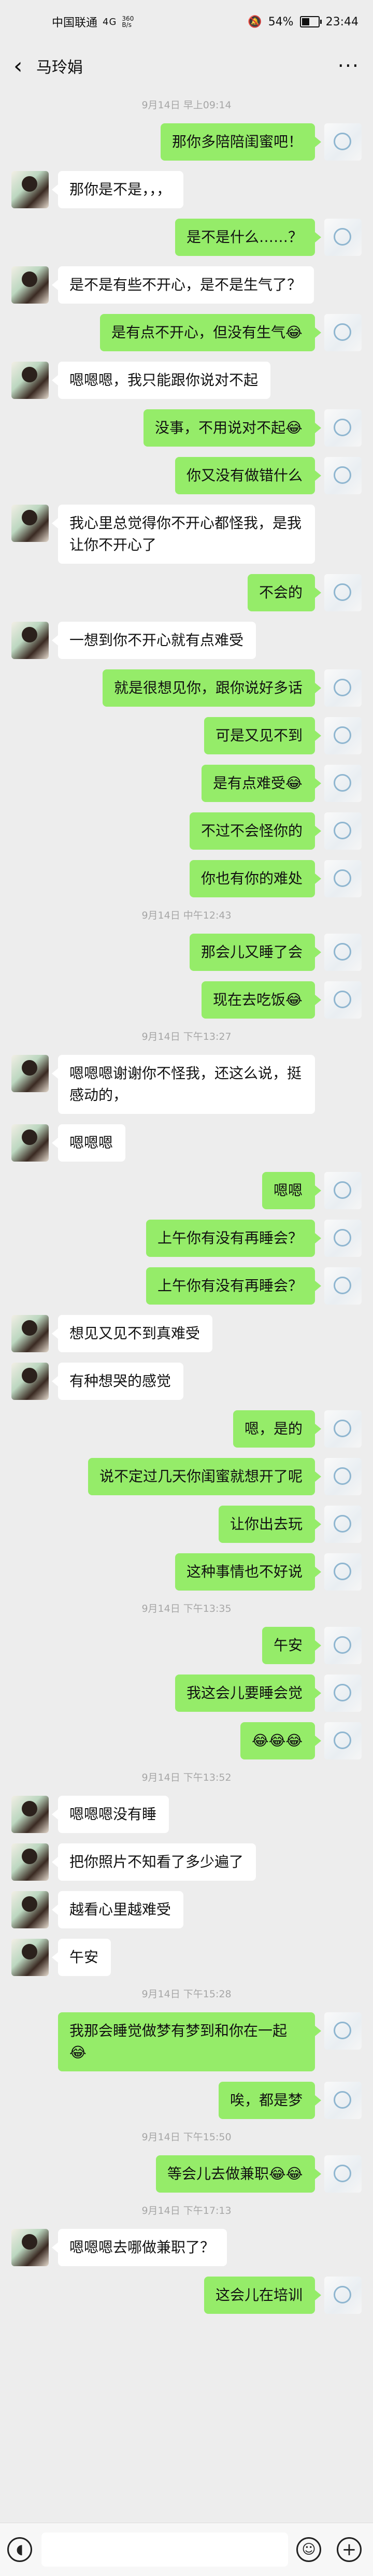  Describe the element at coordinates (187, 1645) in the screenshot. I see `message-row: 午安` at that location.